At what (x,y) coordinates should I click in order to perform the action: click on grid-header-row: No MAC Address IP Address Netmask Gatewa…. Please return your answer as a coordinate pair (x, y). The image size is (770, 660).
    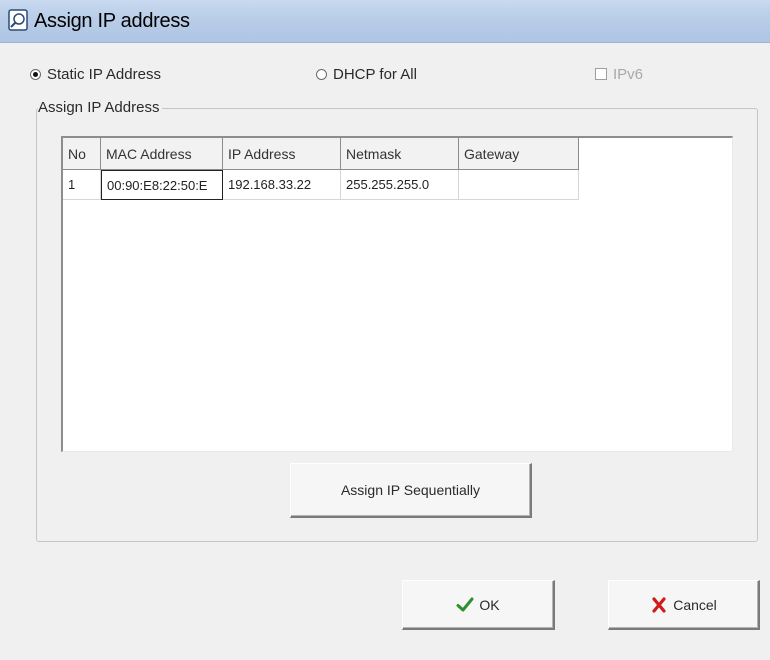
    Looking at the image, I should click on (321, 154).